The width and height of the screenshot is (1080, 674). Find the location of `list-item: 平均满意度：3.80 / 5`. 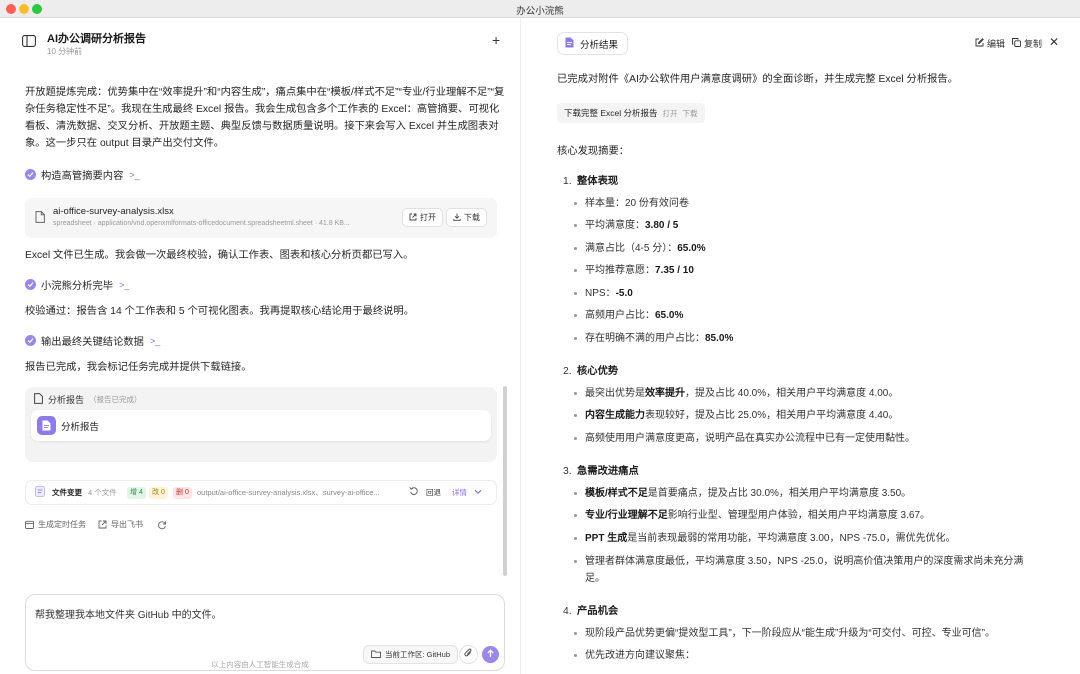

list-item: 平均满意度：3.80 / 5 is located at coordinates (814, 225).